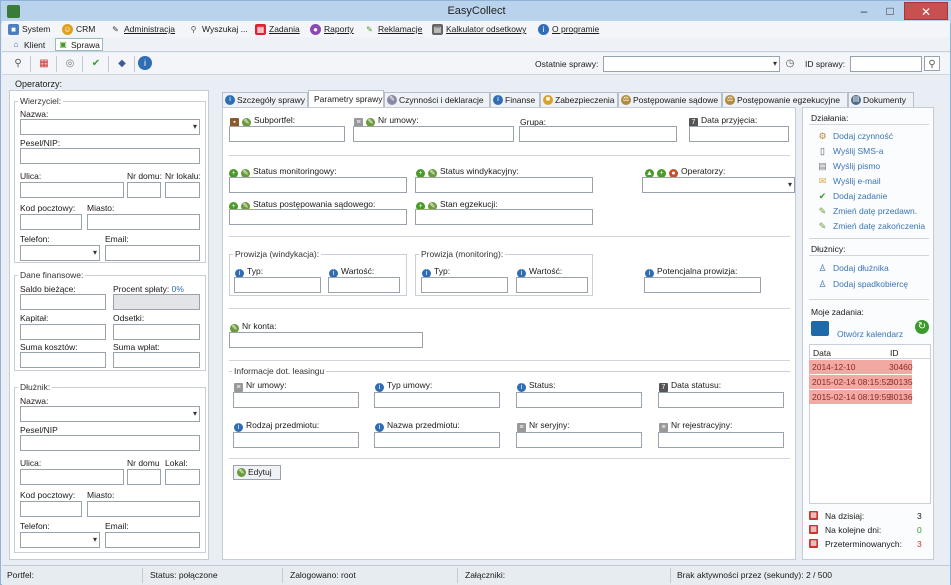  Describe the element at coordinates (31, 44) in the screenshot. I see `nav-klient: ⌂ Klient` at that location.